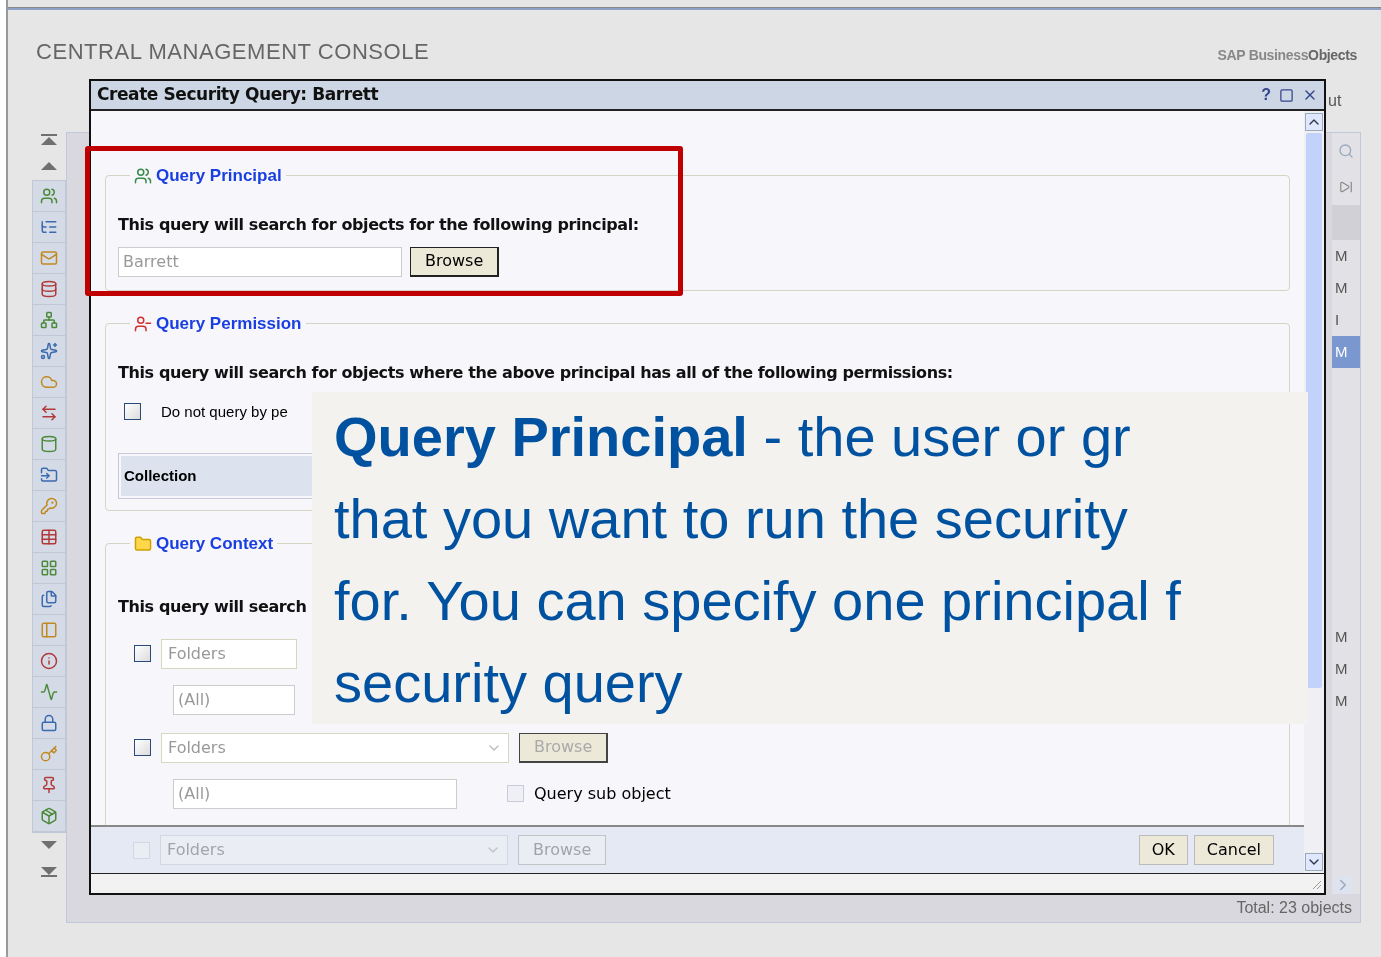  Describe the element at coordinates (758, 601) in the screenshot. I see `caption-text: for. You can specify one principal f` at that location.